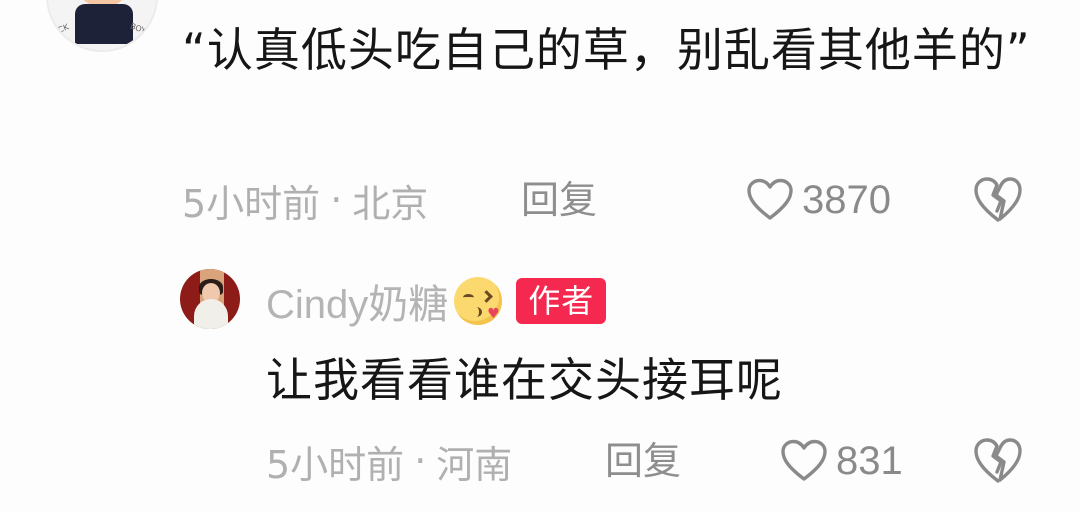 This screenshot has height=513, width=1080. What do you see at coordinates (335, 464) in the screenshot?
I see `reply-time: 5小时前` at bounding box center [335, 464].